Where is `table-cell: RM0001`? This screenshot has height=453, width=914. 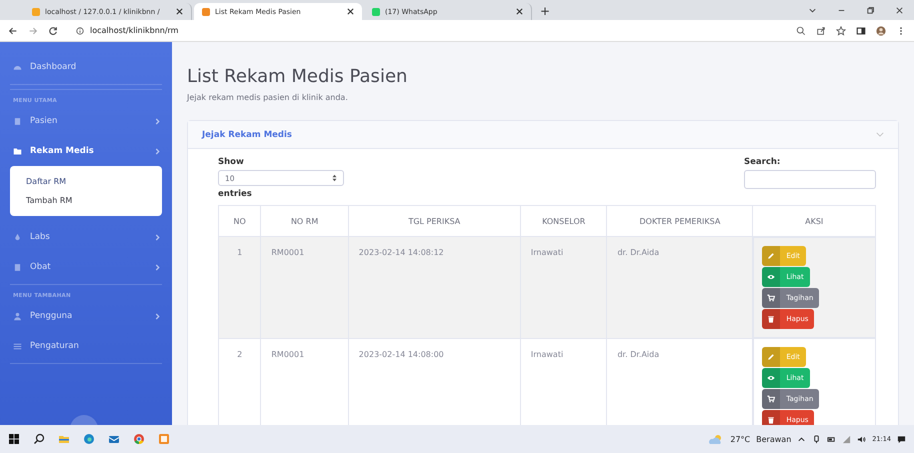 table-cell: RM0001 is located at coordinates (304, 287).